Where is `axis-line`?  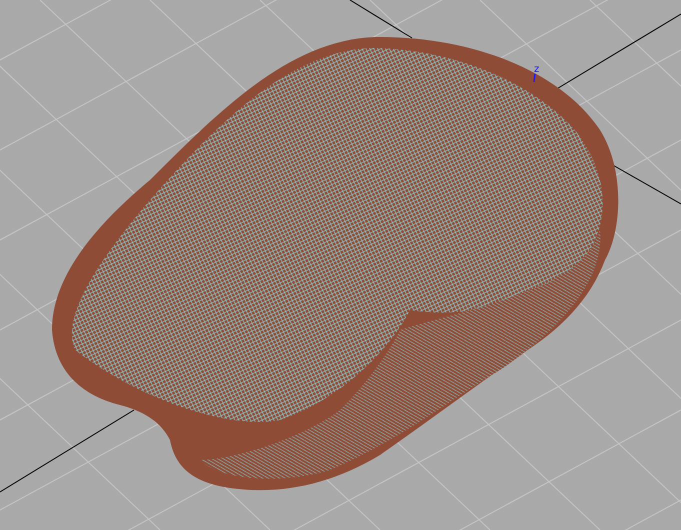
axis-line is located at coordinates (381, 19).